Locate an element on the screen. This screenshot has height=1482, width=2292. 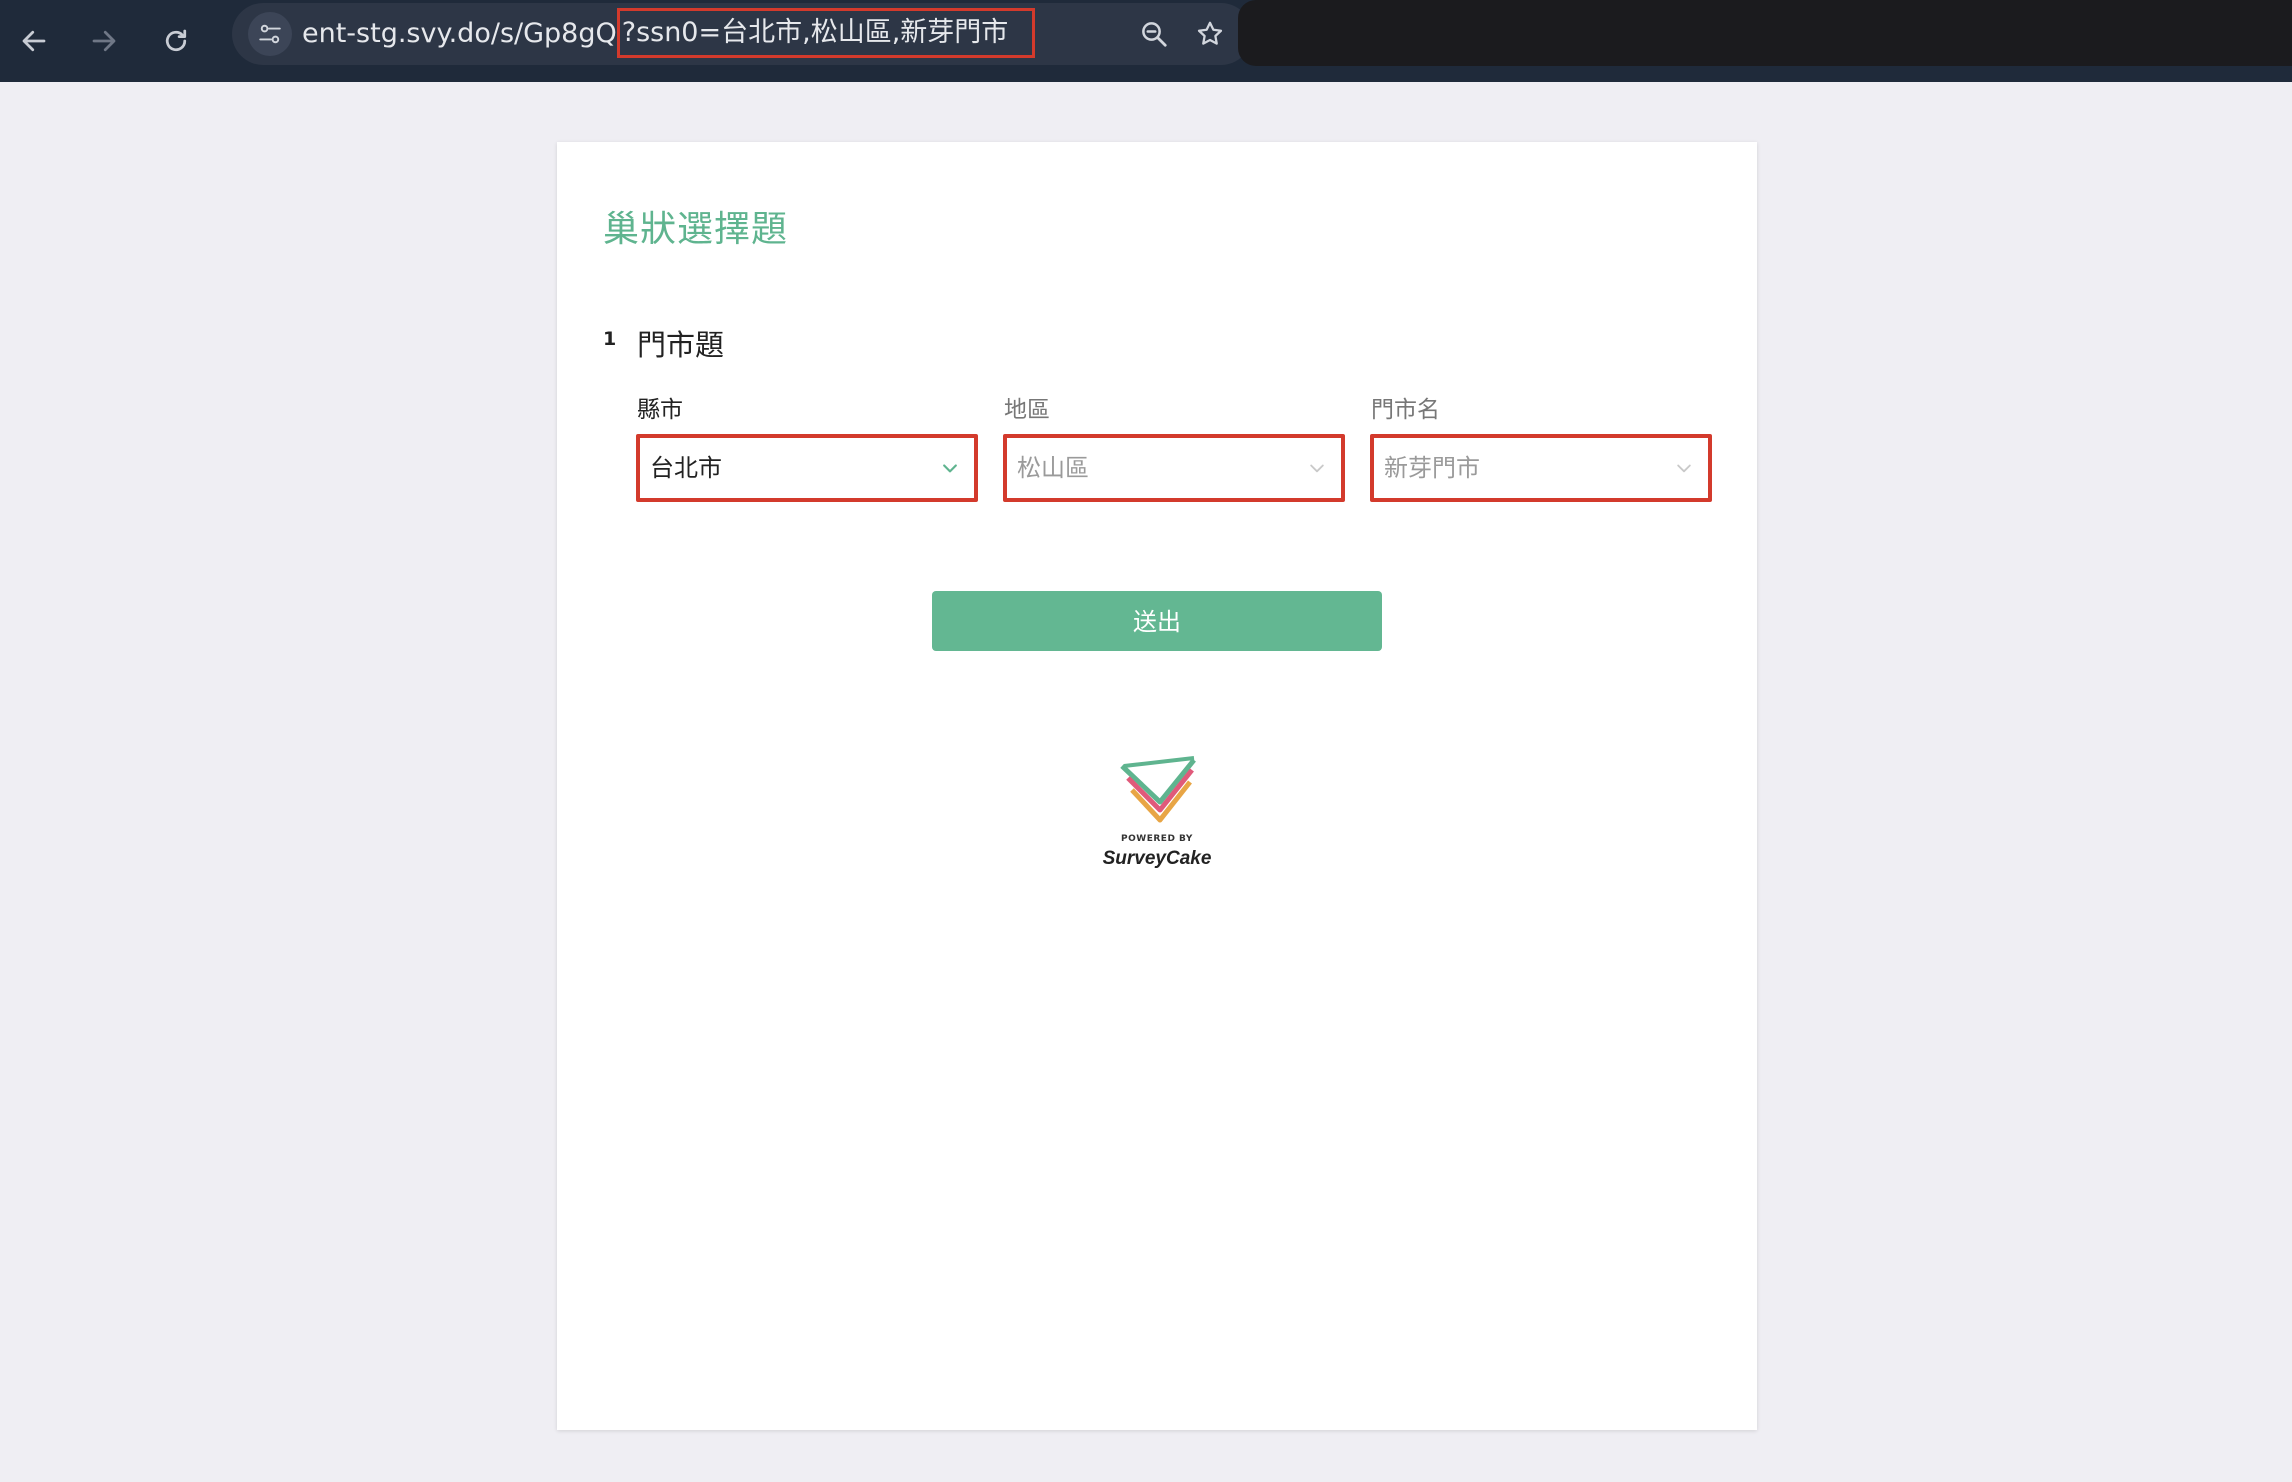
forward-button is located at coordinates (104, 41).